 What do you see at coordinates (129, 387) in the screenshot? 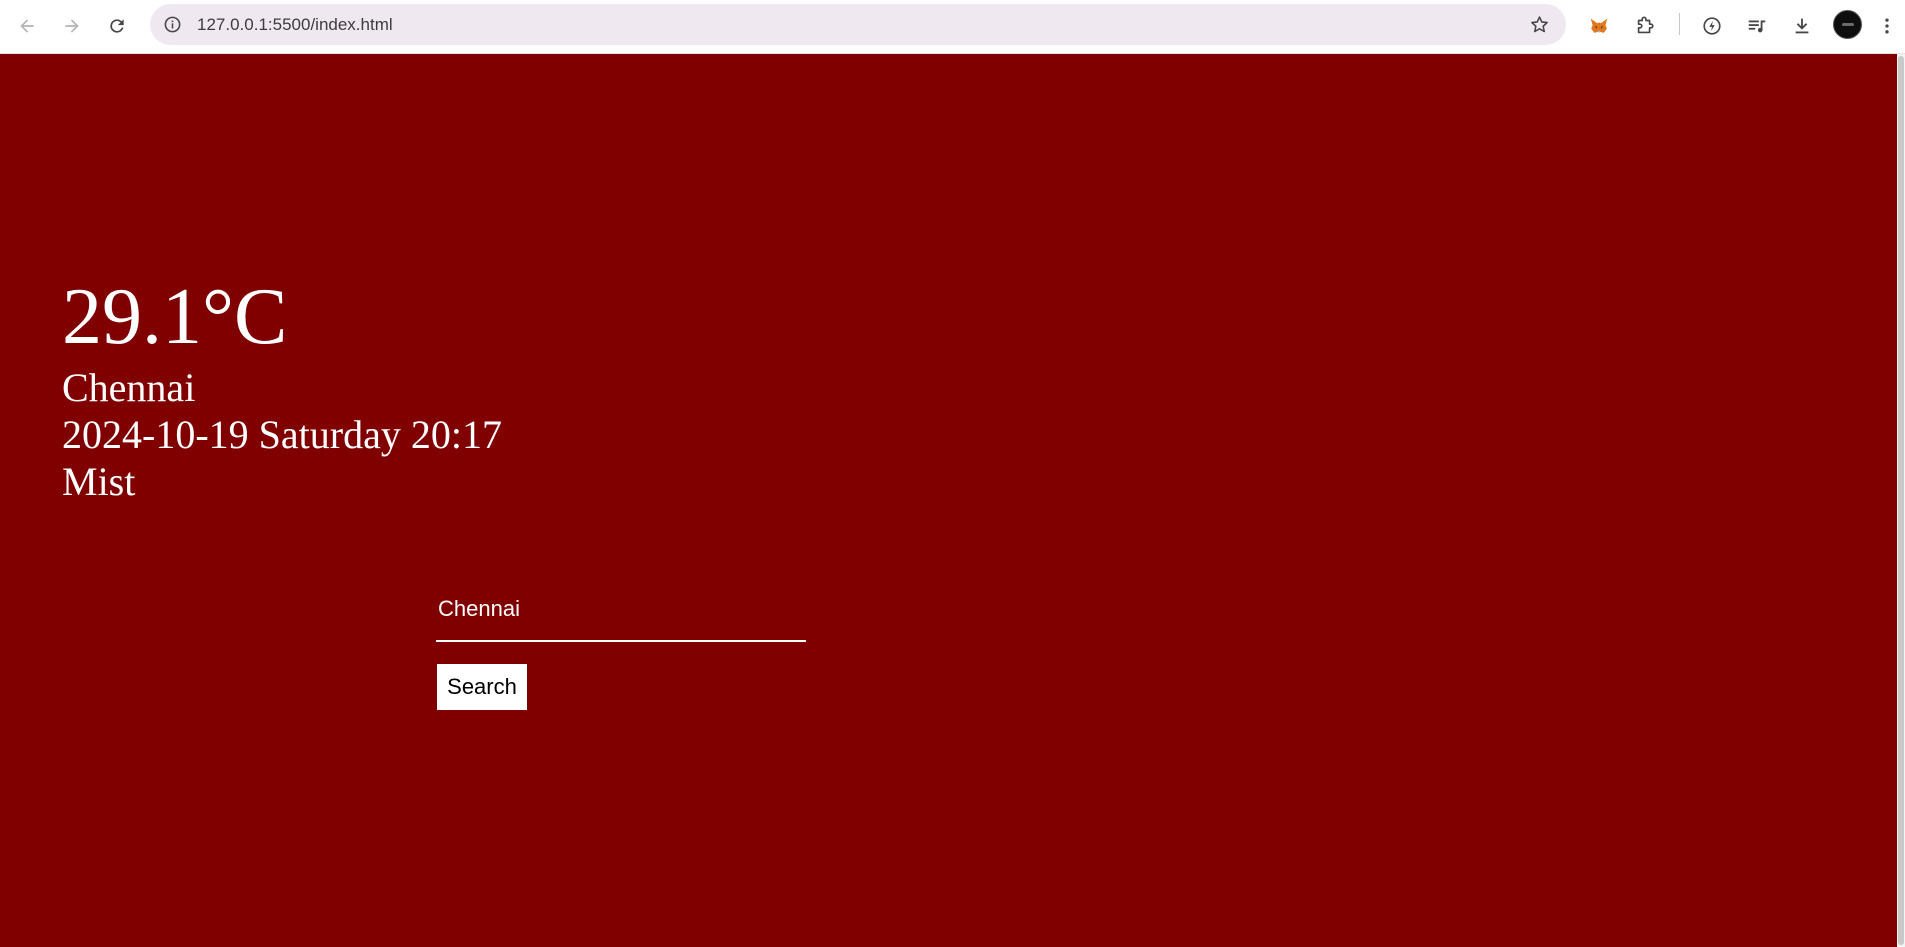
I see `city-name: Chennai` at bounding box center [129, 387].